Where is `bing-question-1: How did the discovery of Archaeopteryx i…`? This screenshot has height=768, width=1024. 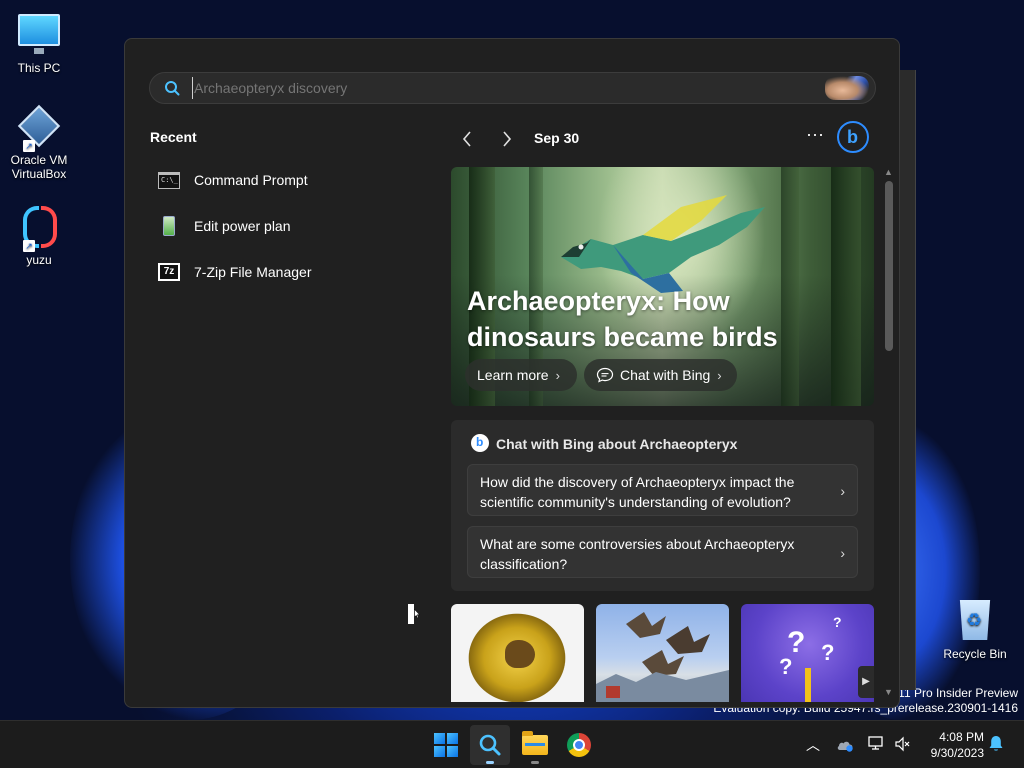
bing-question-1: How did the discovery of Archaeopteryx i… is located at coordinates (662, 490).